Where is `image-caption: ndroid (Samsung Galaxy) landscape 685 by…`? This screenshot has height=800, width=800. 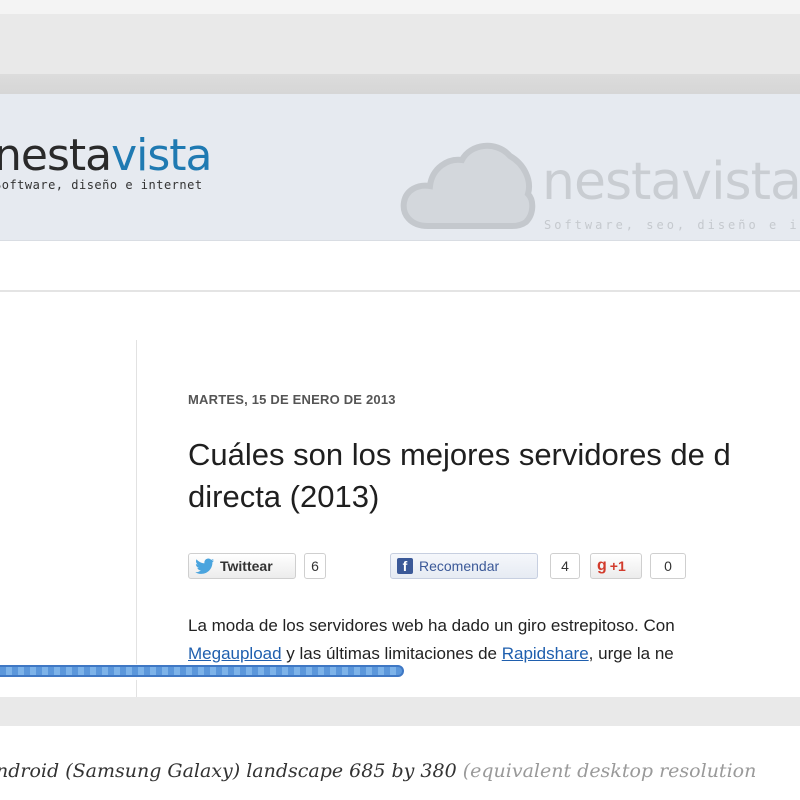
image-caption: ndroid (Samsung Galaxy) landscape 685 by… is located at coordinates (378, 771).